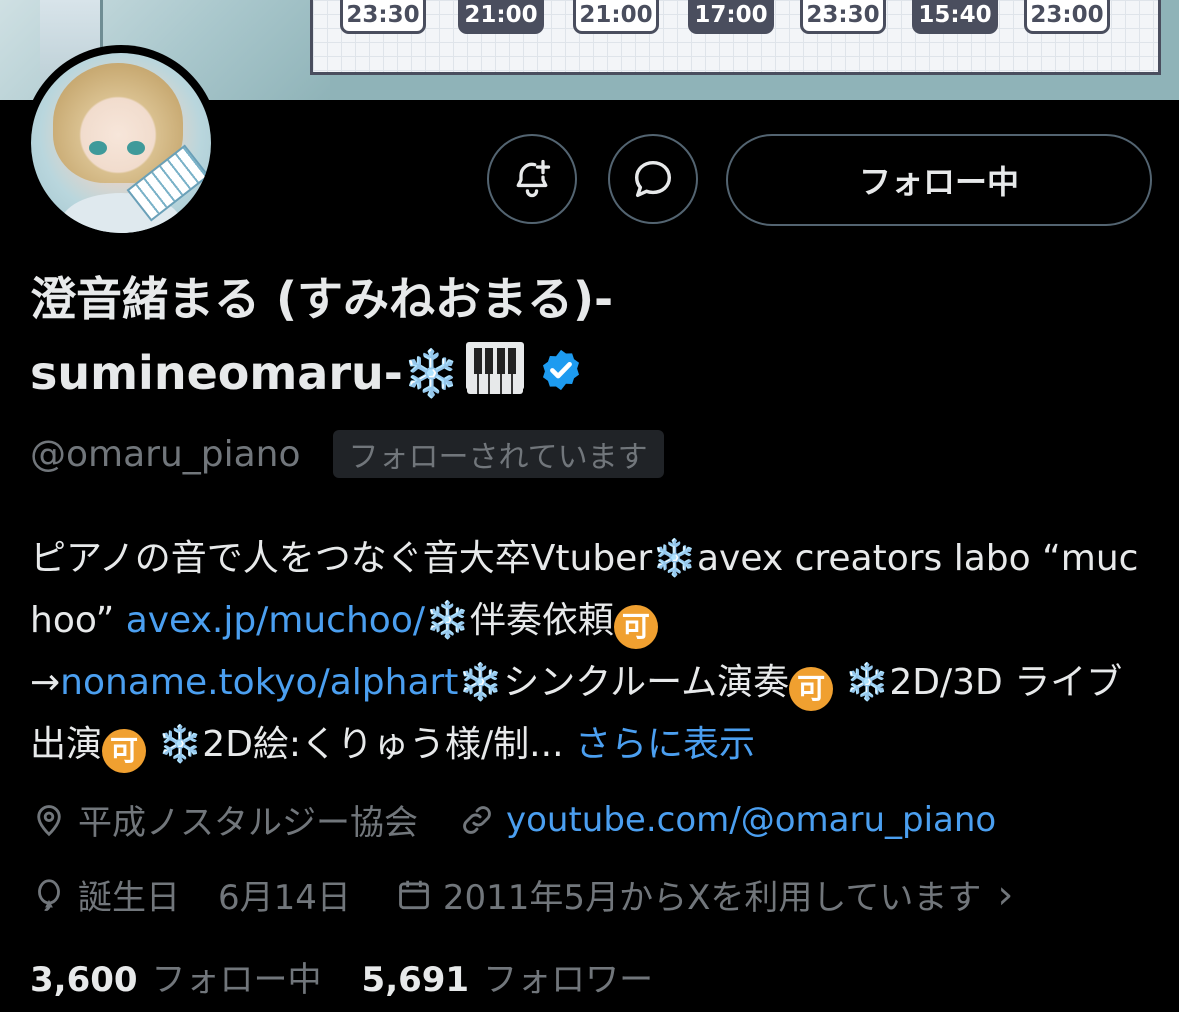 The height and width of the screenshot is (1012, 1179). What do you see at coordinates (45, 682) in the screenshot?
I see `bio-arrow: →` at bounding box center [45, 682].